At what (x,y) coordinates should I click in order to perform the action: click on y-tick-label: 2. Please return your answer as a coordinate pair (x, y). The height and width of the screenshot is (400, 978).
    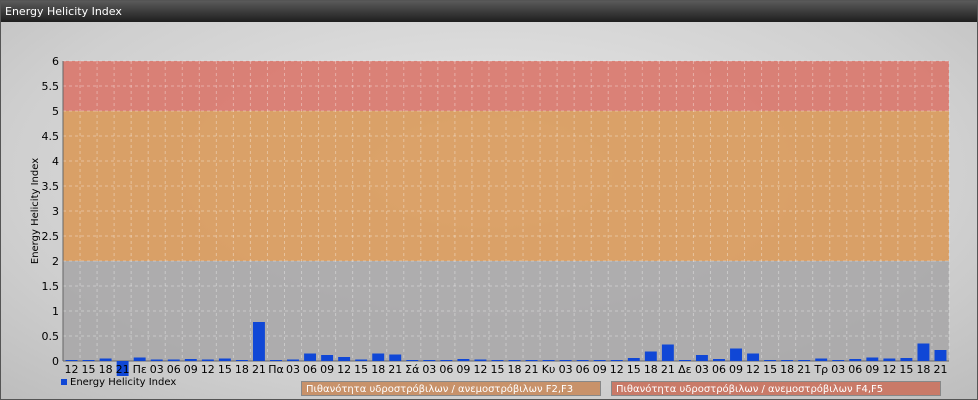
    Looking at the image, I should click on (55, 261).